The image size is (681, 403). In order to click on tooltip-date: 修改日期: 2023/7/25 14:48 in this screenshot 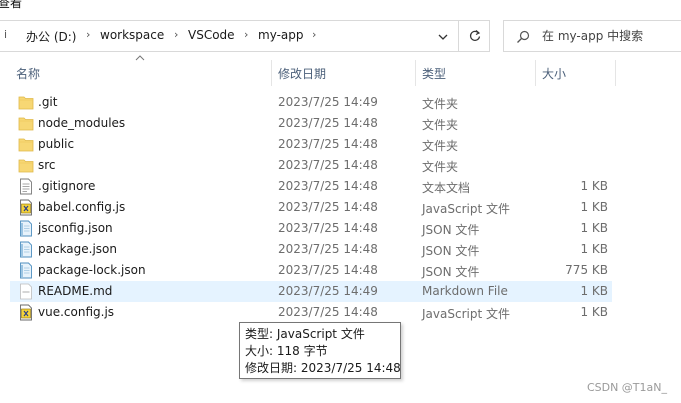, I will do `click(323, 368)`.